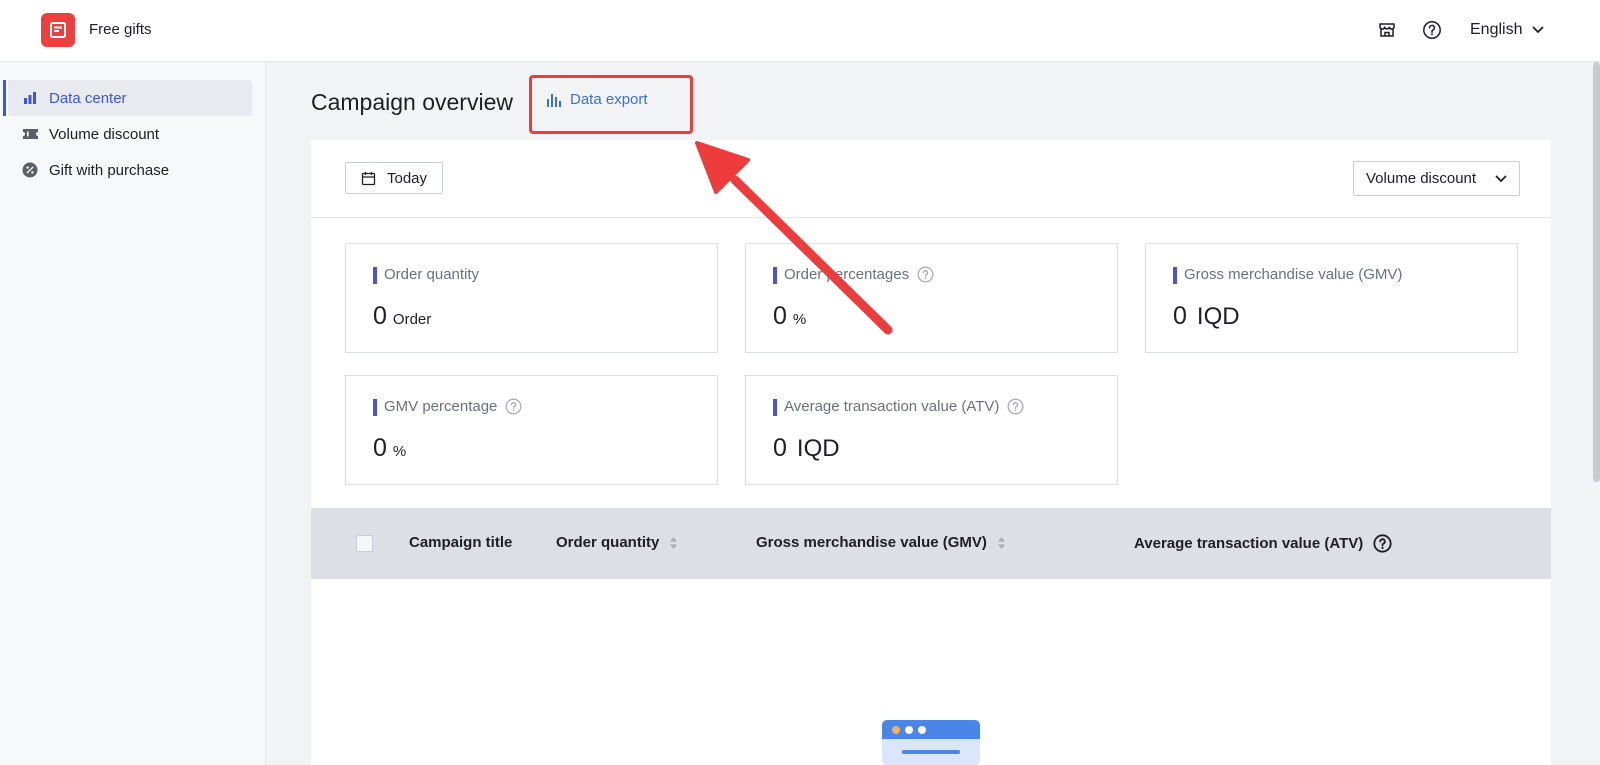 The image size is (1600, 765). I want to click on column-label: Gross merchandise value (GMV), so click(871, 542).